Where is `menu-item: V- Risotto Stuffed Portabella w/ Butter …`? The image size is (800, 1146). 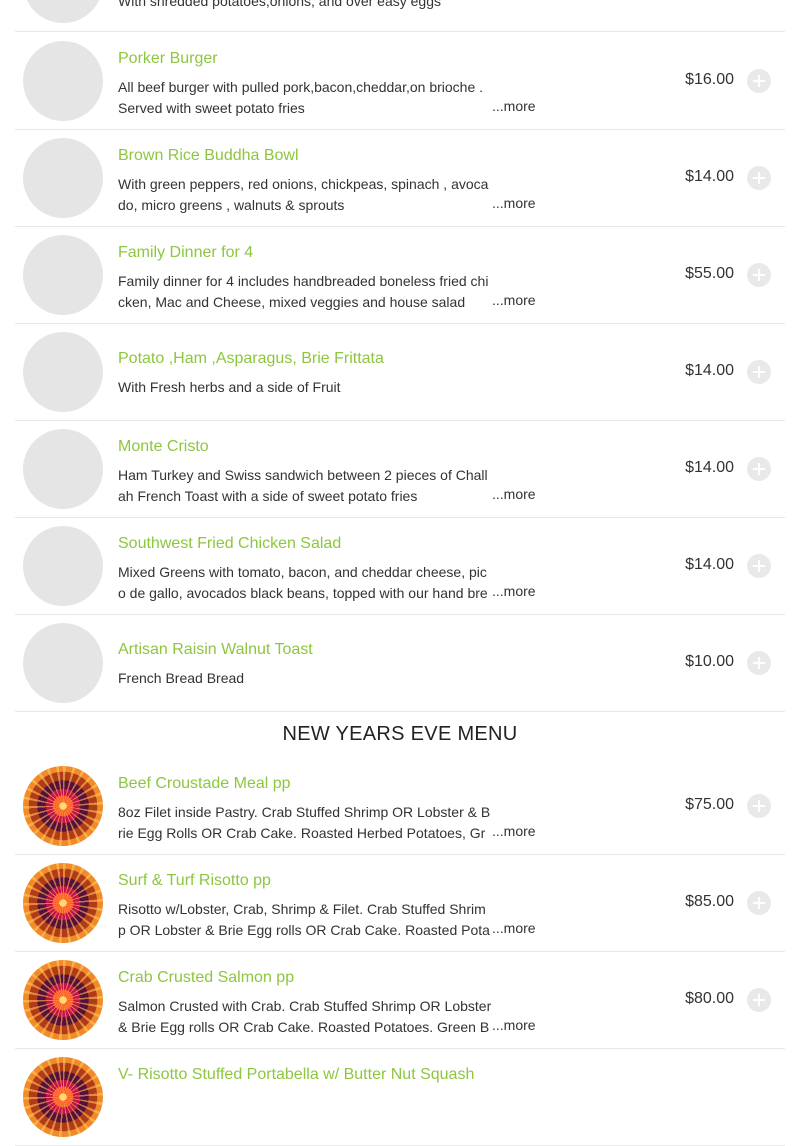
menu-item: V- Risotto Stuffed Portabella w/ Butter … is located at coordinates (400, 1097).